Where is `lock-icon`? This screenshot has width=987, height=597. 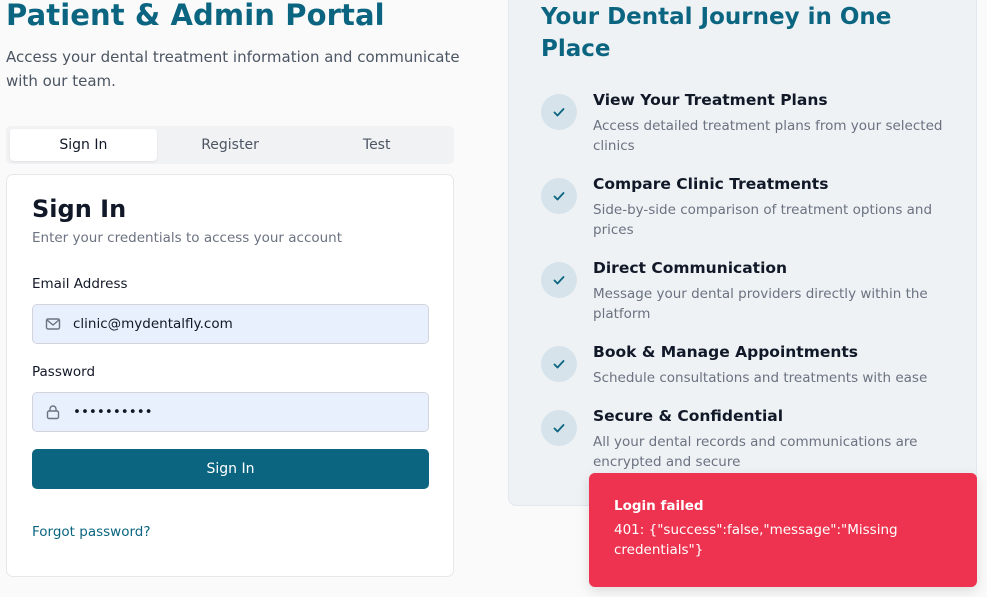 lock-icon is located at coordinates (53, 412).